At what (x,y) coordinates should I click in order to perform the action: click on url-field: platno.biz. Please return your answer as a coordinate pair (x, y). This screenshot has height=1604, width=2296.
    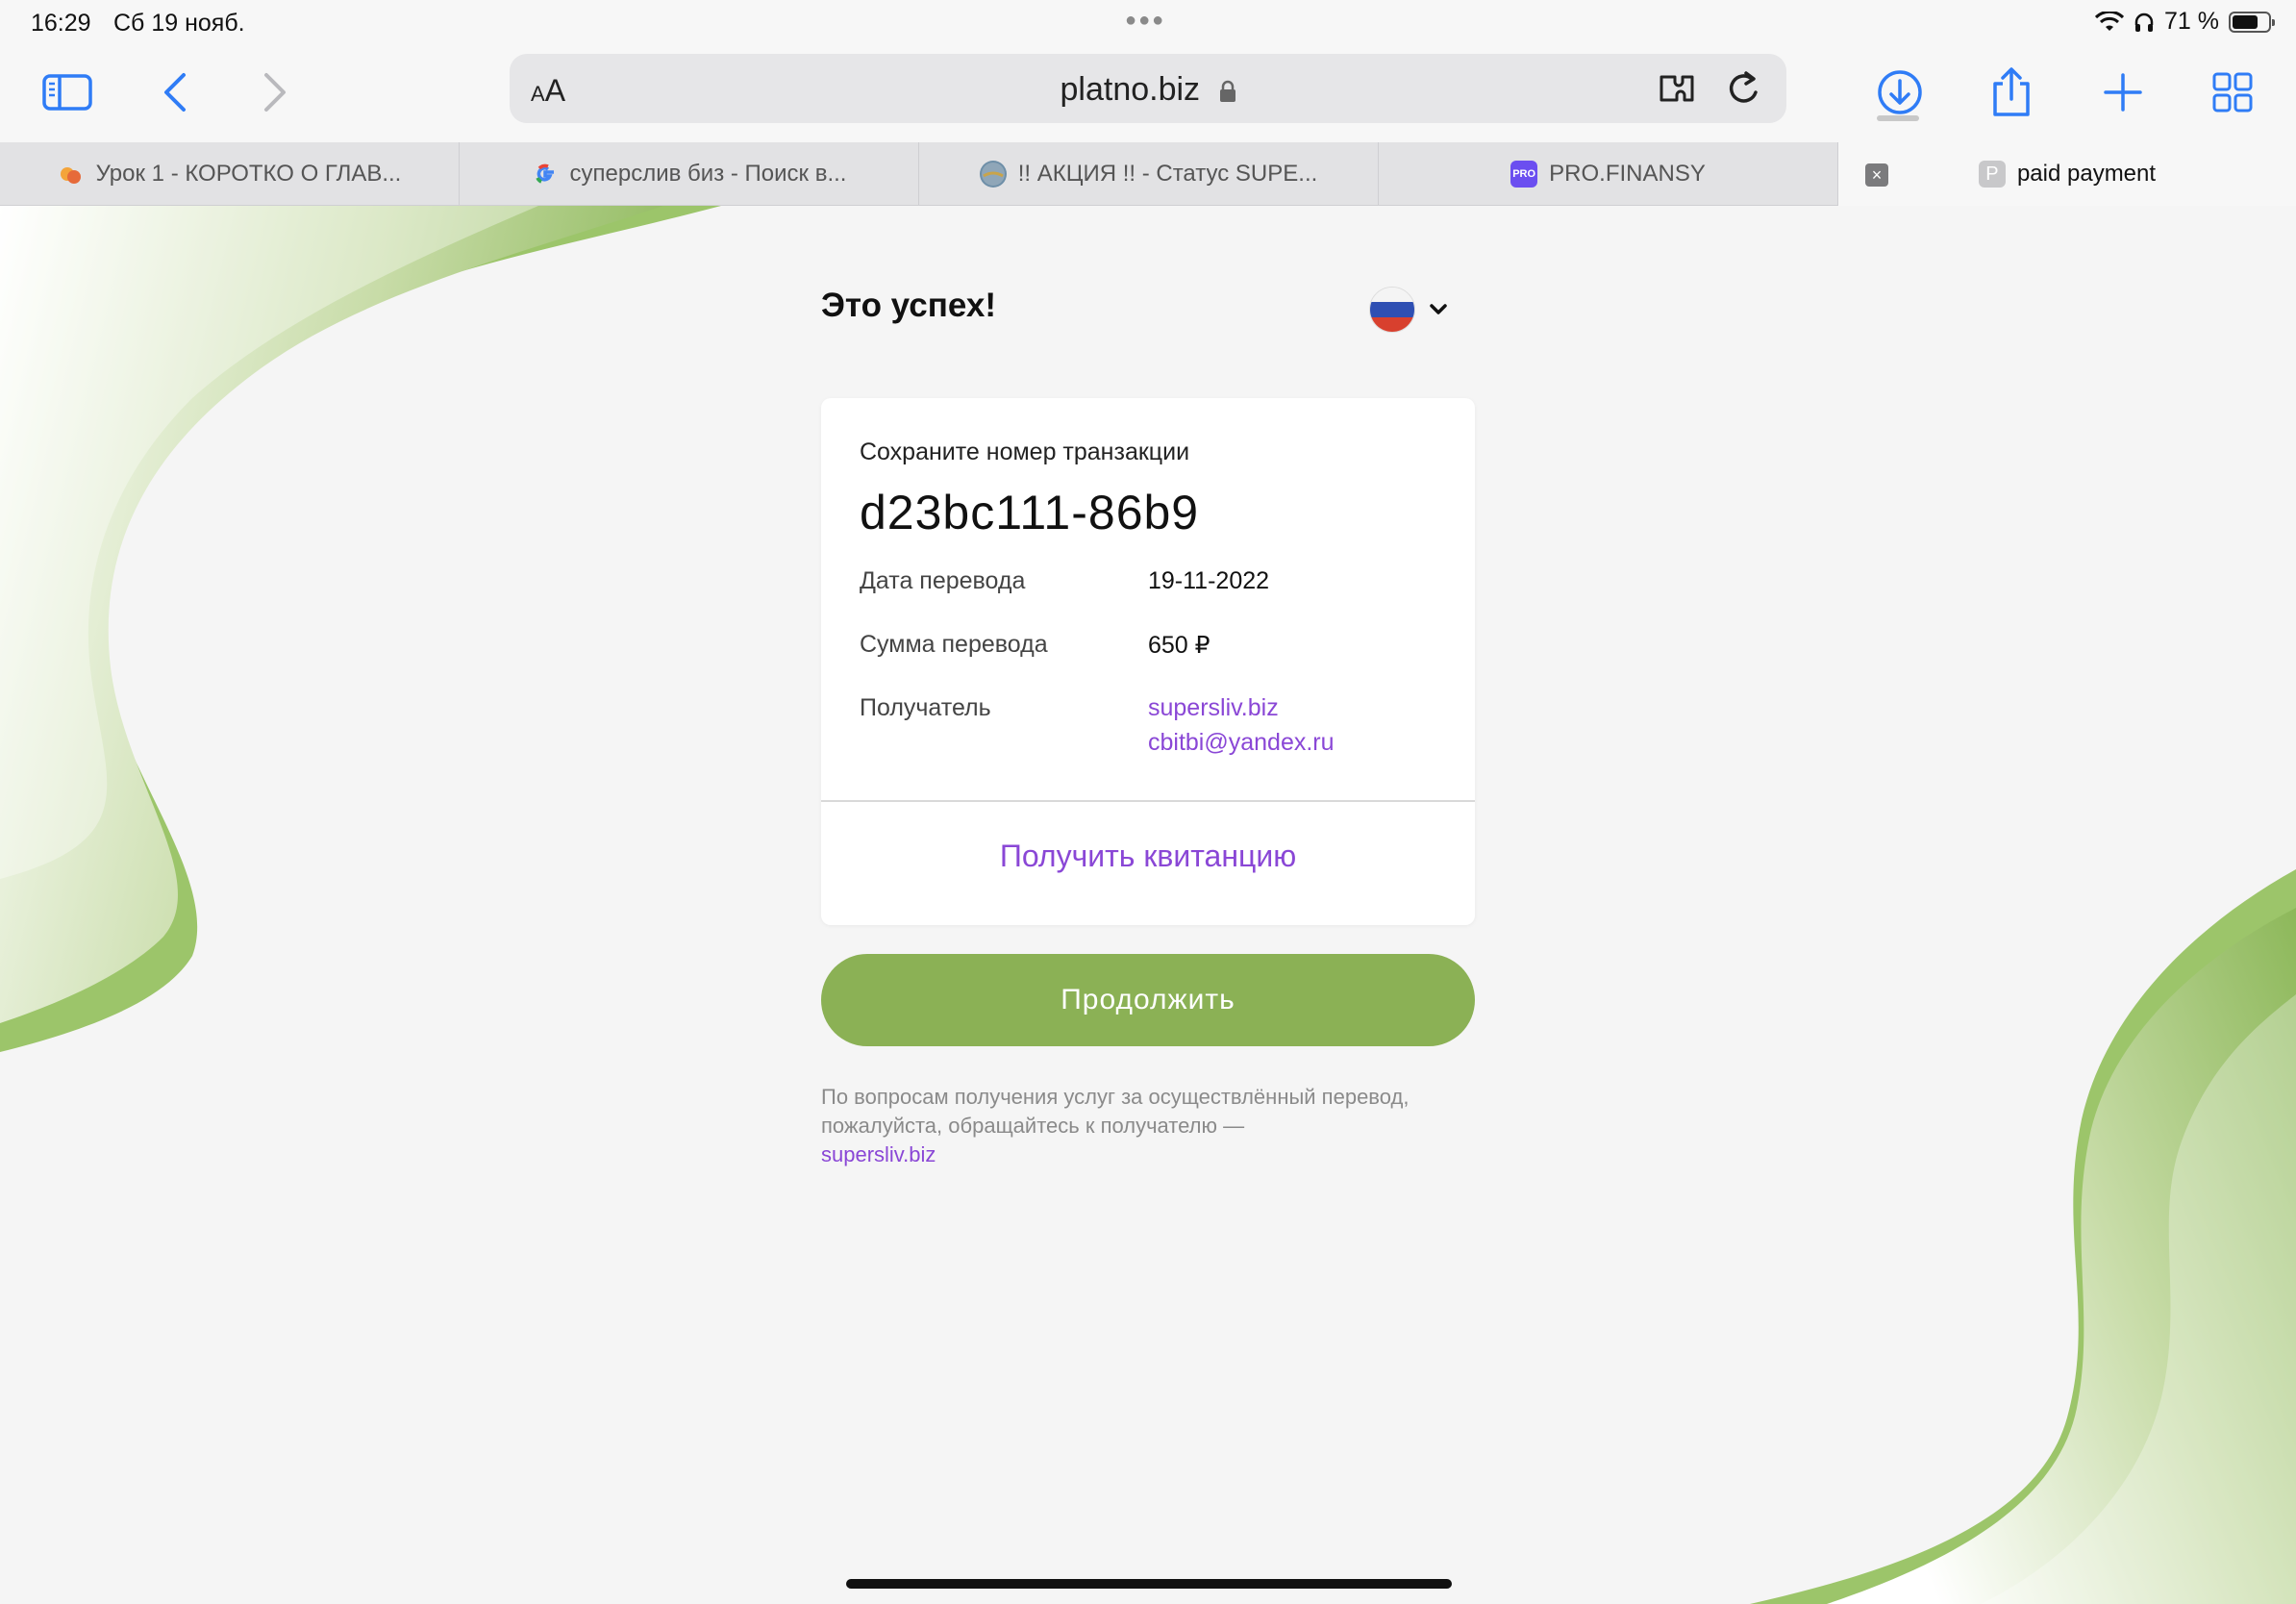
    Looking at the image, I should click on (1148, 90).